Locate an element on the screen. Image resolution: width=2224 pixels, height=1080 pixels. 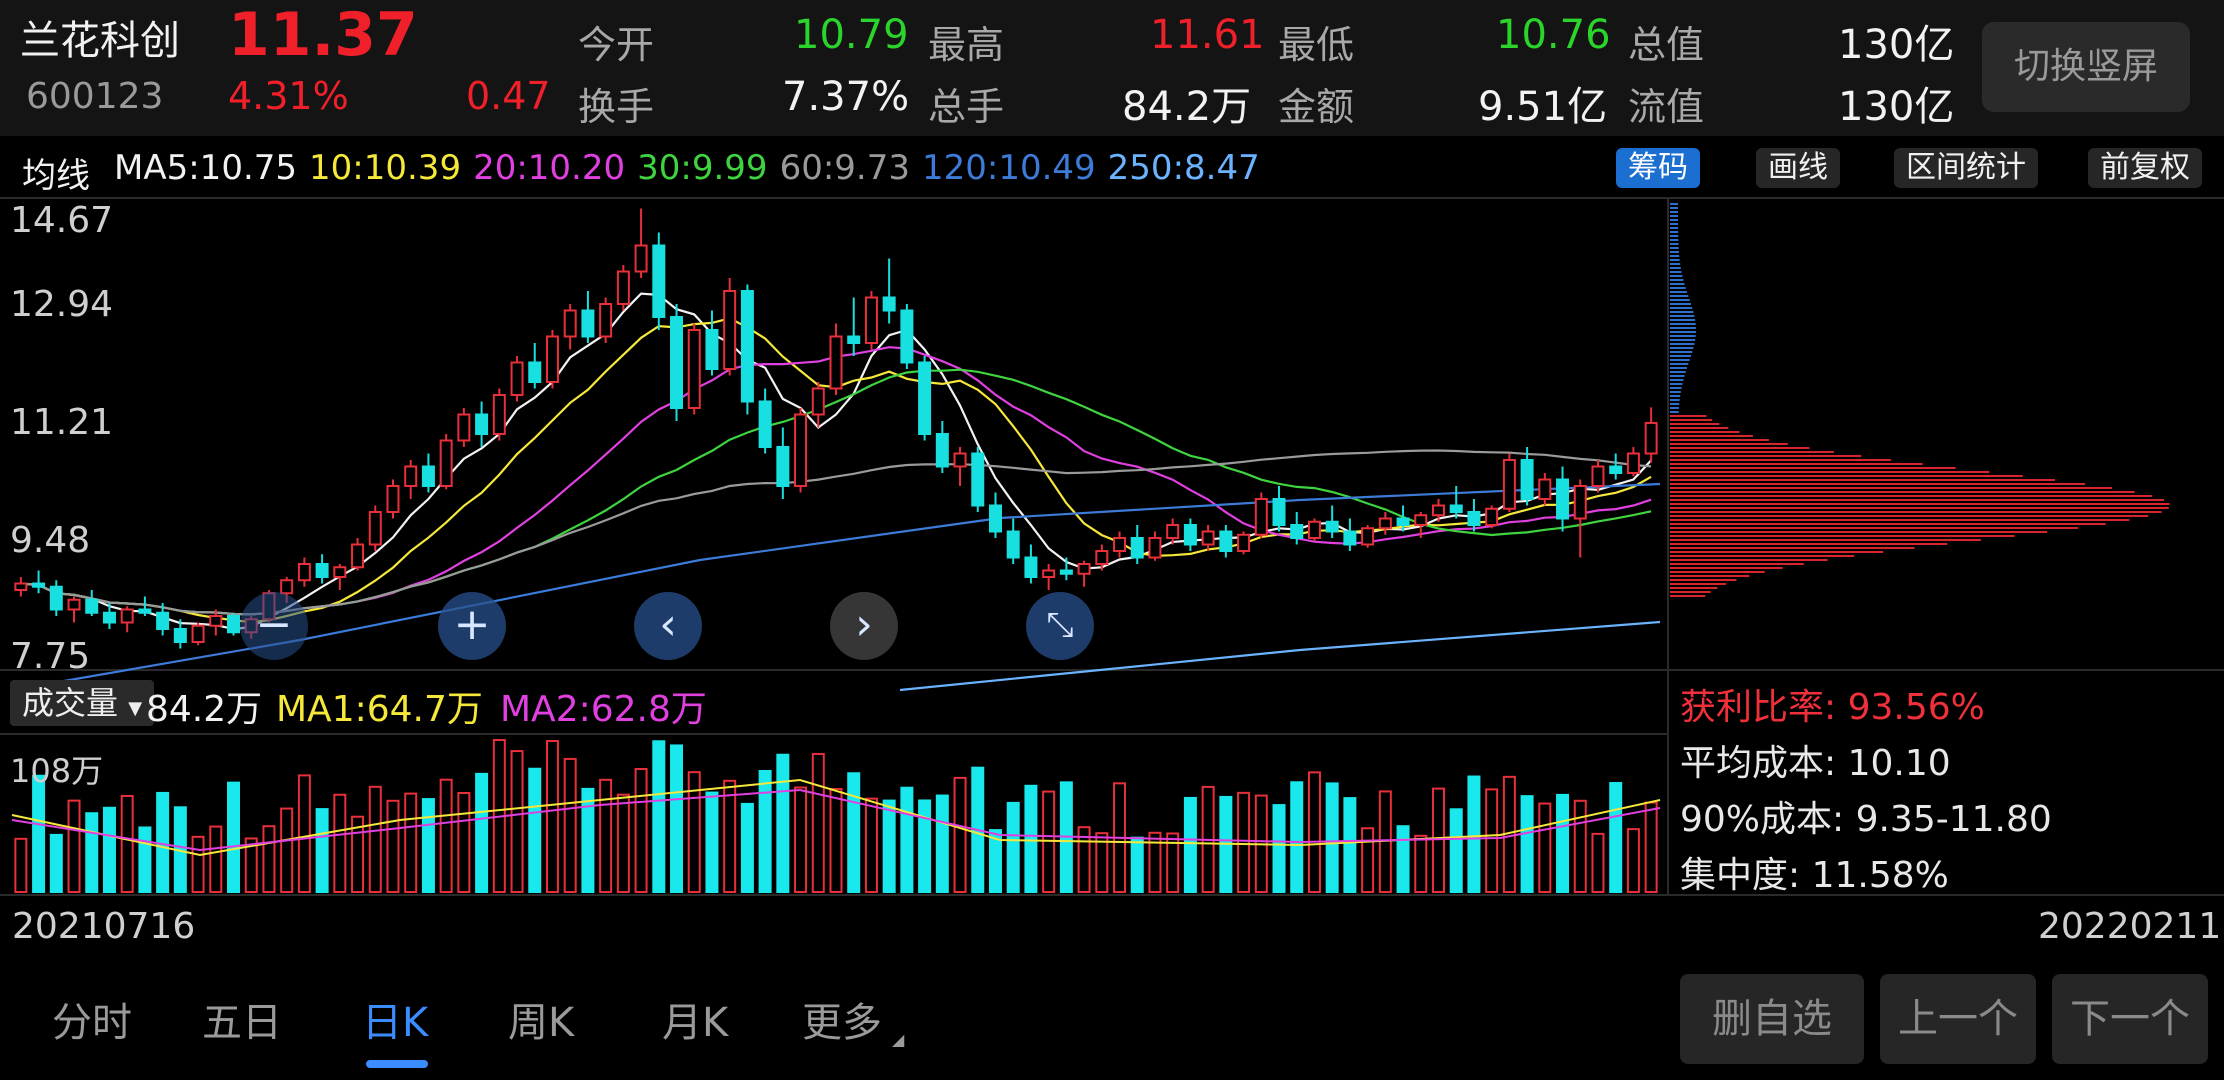
chevron-right-icon: › is located at coordinates (864, 626).